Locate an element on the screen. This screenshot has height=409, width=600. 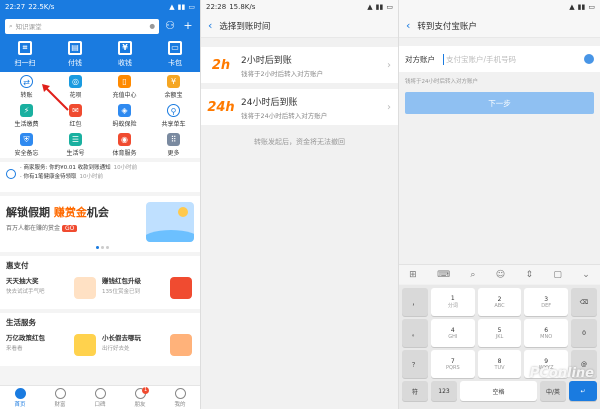
option-24h: 24h 24小时后到账 钱将于24小时后转入对方账户 › is located at coordinates (299, 107).